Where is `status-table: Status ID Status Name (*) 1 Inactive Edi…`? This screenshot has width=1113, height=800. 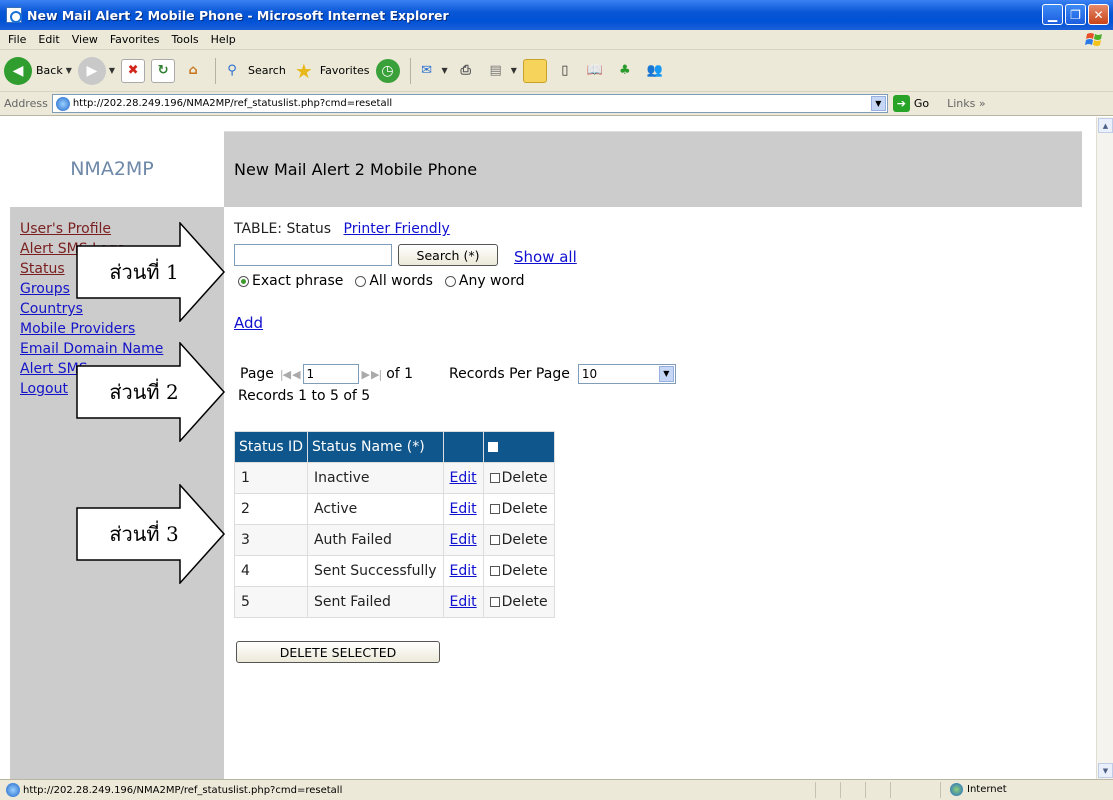
status-table: Status ID Status Name (*) 1 Inactive Edi… is located at coordinates (394, 524).